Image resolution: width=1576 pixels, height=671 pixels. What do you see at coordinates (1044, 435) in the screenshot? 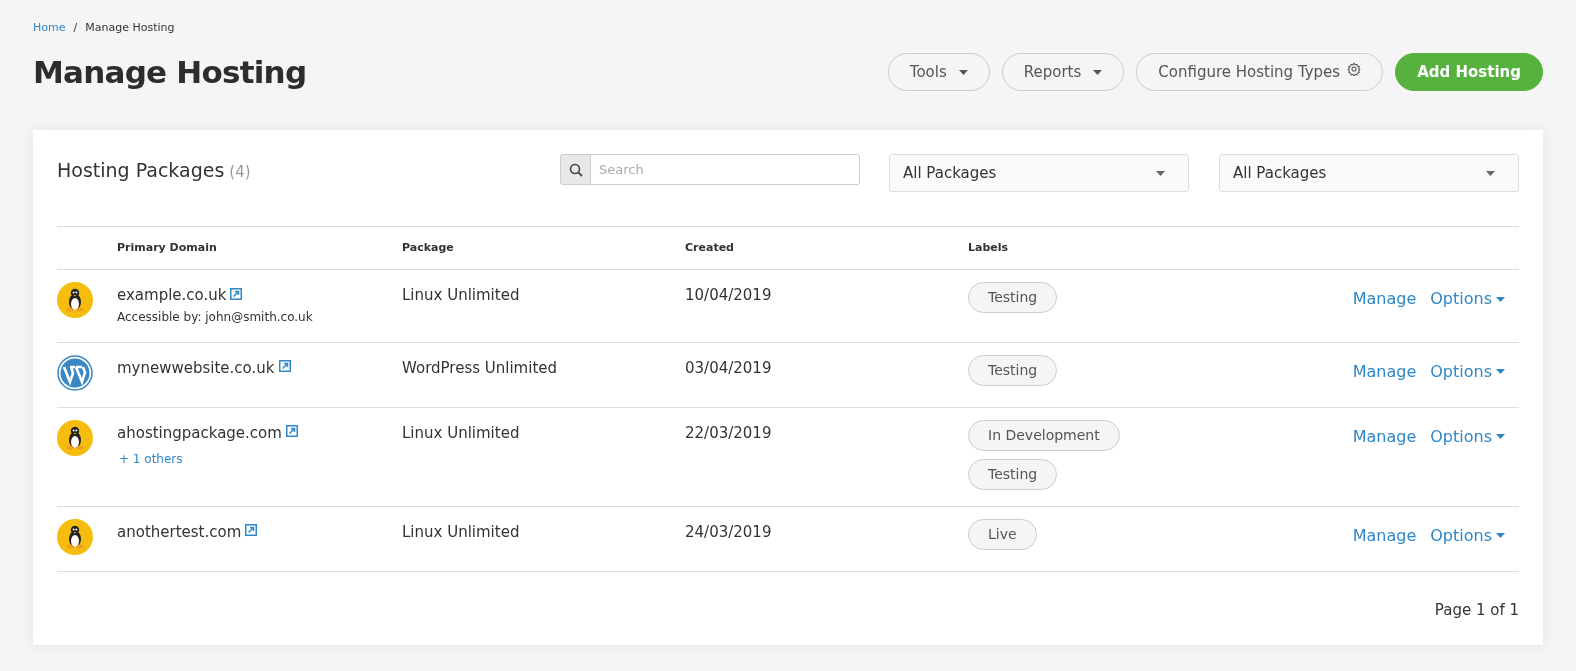
I see `label-tag: In Development` at bounding box center [1044, 435].